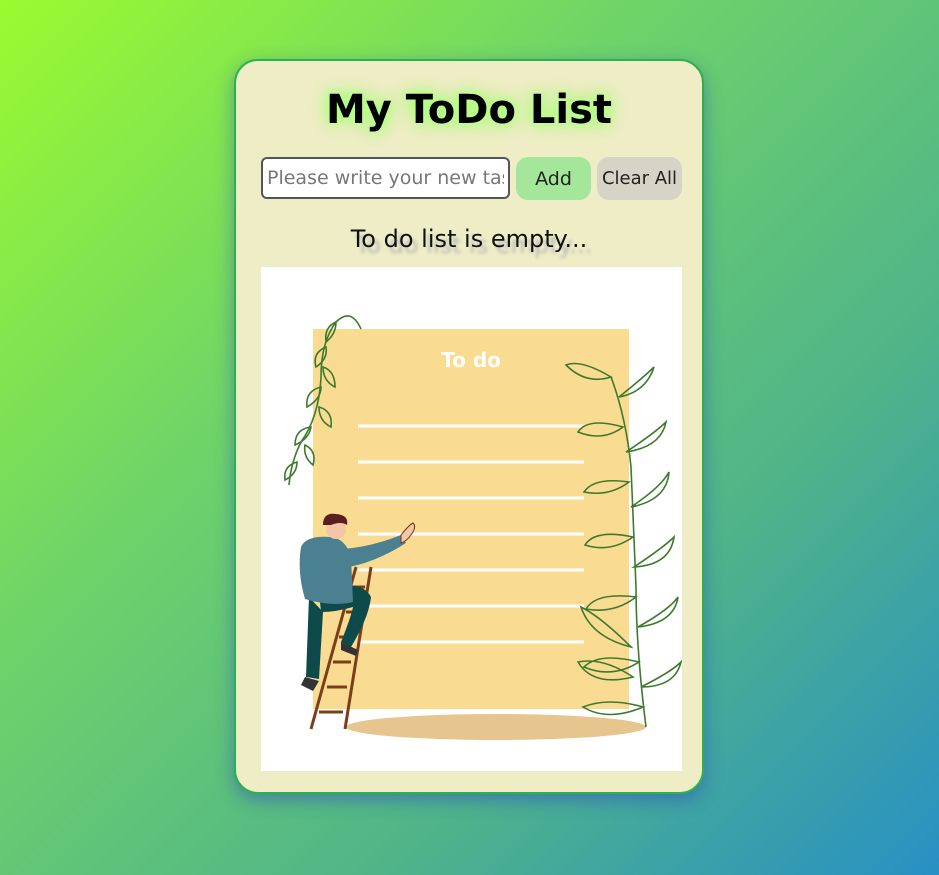 The width and height of the screenshot is (939, 875). What do you see at coordinates (385, 178) in the screenshot?
I see `task-input` at bounding box center [385, 178].